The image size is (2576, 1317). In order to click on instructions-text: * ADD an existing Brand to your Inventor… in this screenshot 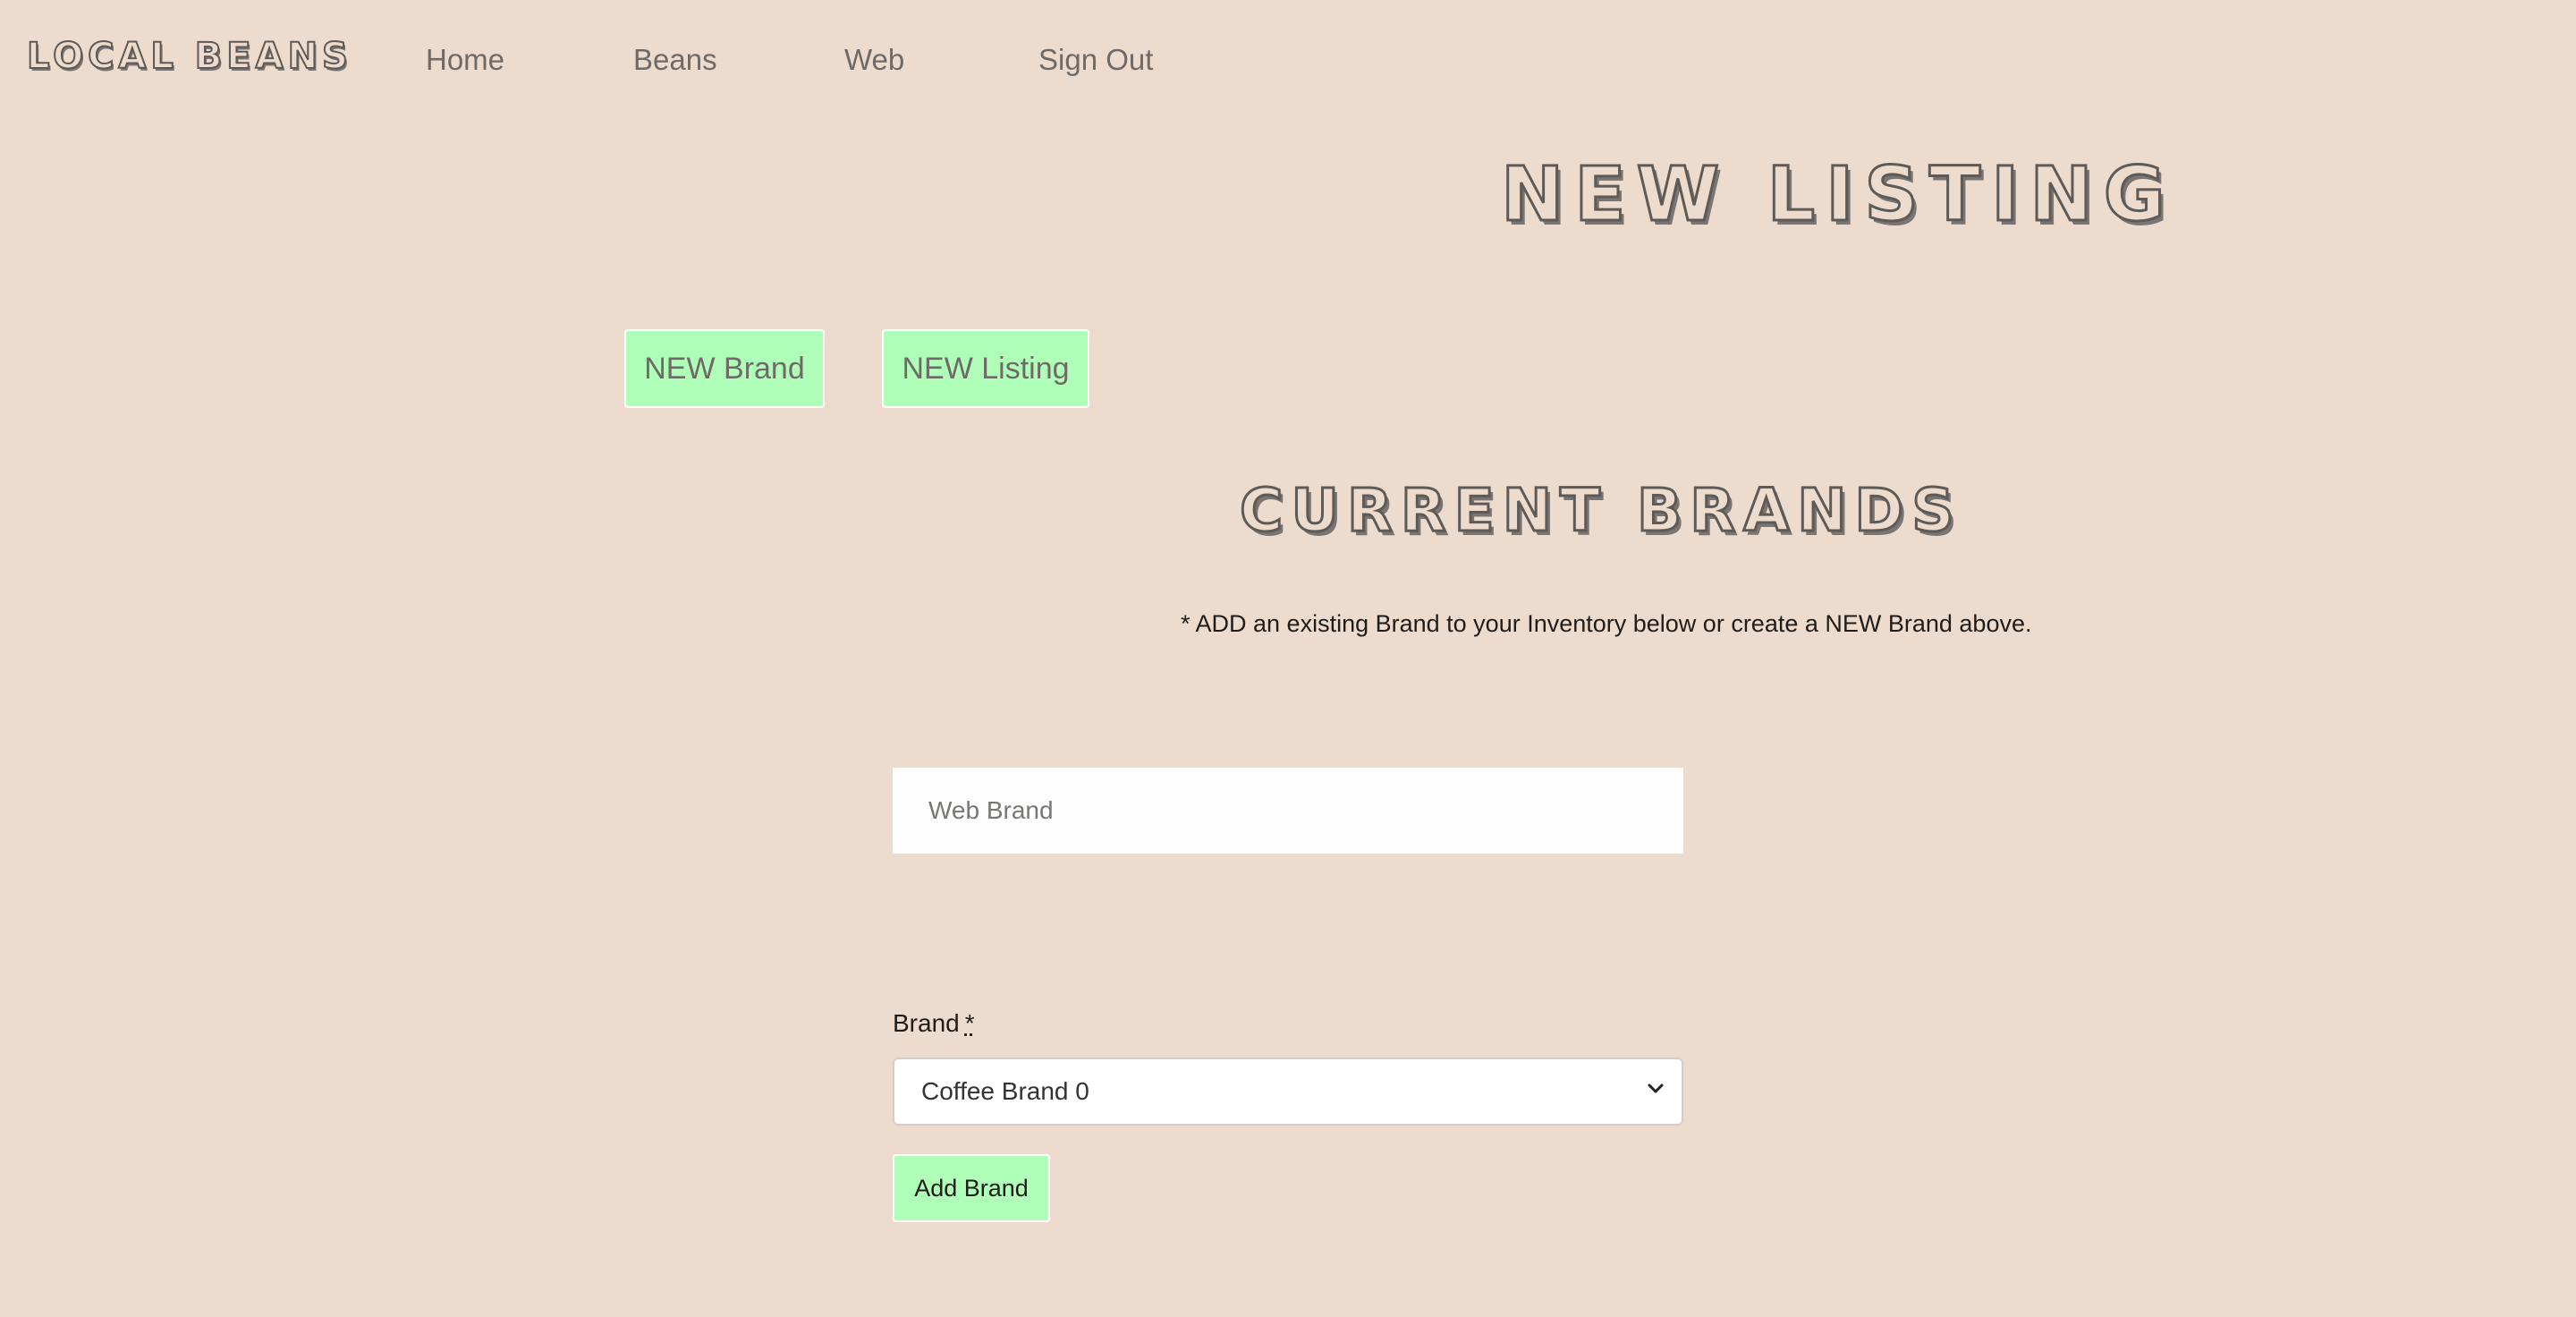, I will do `click(1606, 623)`.